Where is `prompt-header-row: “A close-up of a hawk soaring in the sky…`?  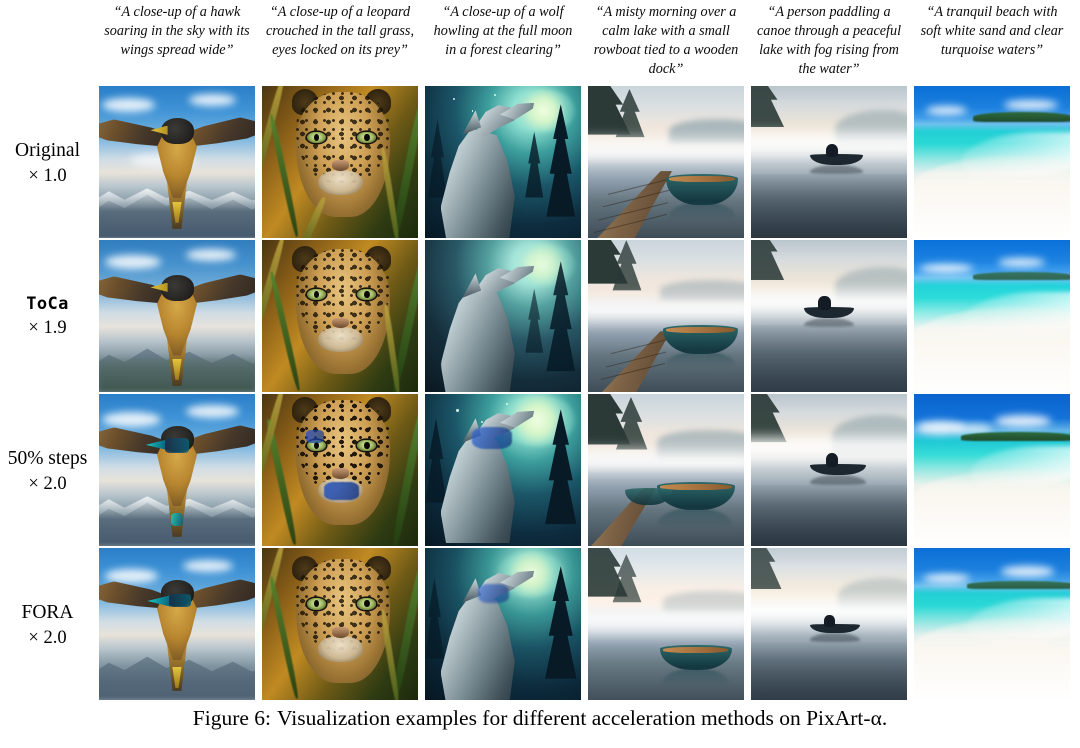
prompt-header-row: “A close-up of a hawk soaring in the sky… is located at coordinates (540, 42).